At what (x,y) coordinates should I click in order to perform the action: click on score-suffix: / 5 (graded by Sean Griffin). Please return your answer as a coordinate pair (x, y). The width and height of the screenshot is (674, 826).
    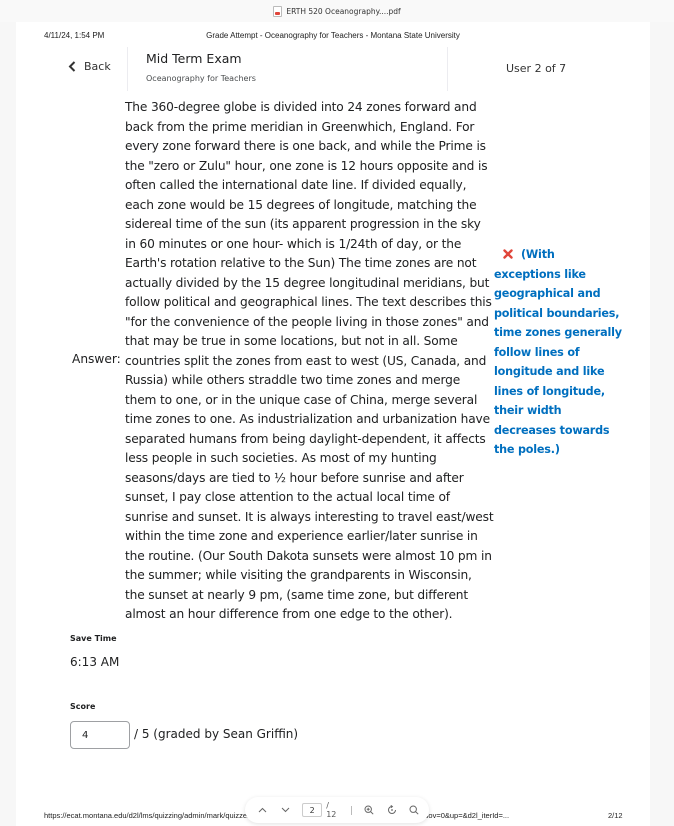
    Looking at the image, I should click on (216, 734).